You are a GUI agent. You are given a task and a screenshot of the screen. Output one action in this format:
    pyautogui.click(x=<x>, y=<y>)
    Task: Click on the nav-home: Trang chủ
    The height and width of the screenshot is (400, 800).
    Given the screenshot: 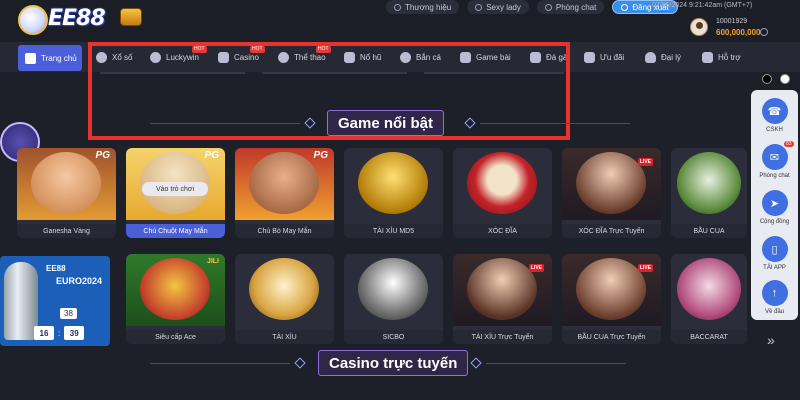 What is the action you would take?
    pyautogui.click(x=50, y=58)
    